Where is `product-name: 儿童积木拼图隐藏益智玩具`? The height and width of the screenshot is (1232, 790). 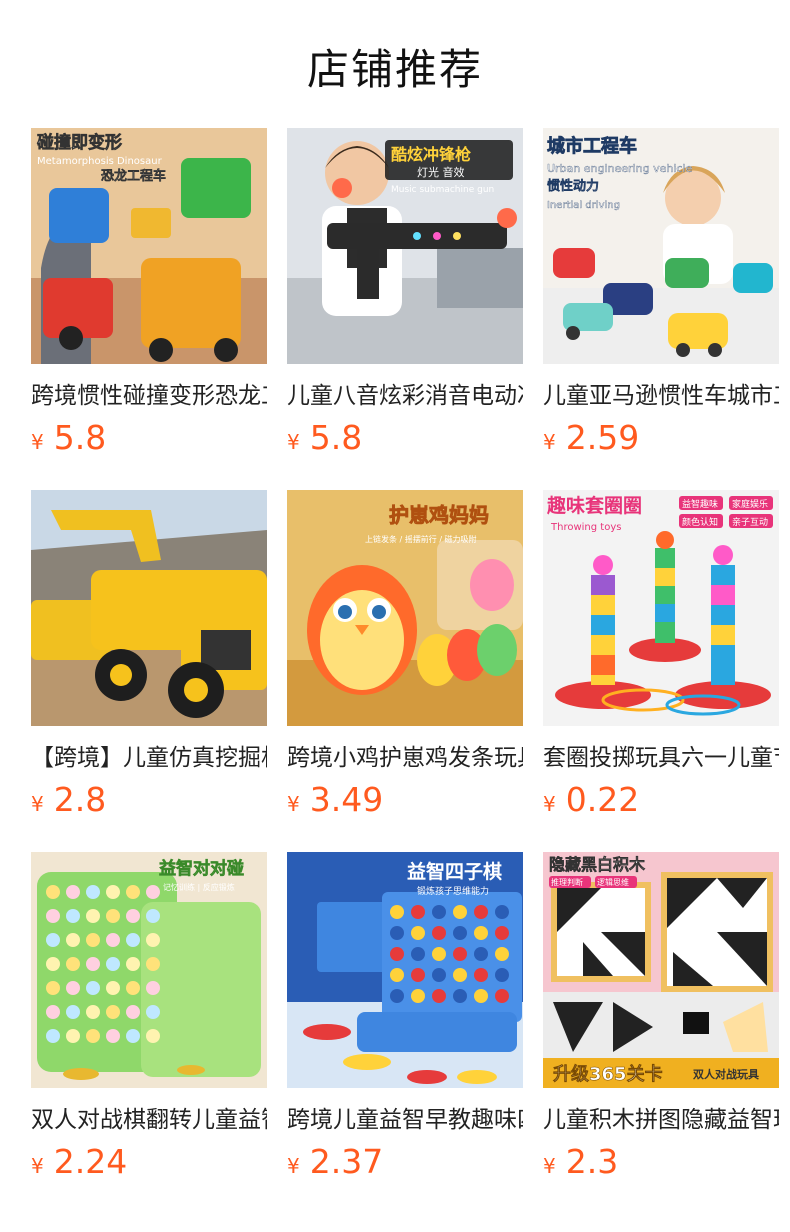 product-name: 儿童积木拼图隐藏益智玩具 is located at coordinates (661, 1120).